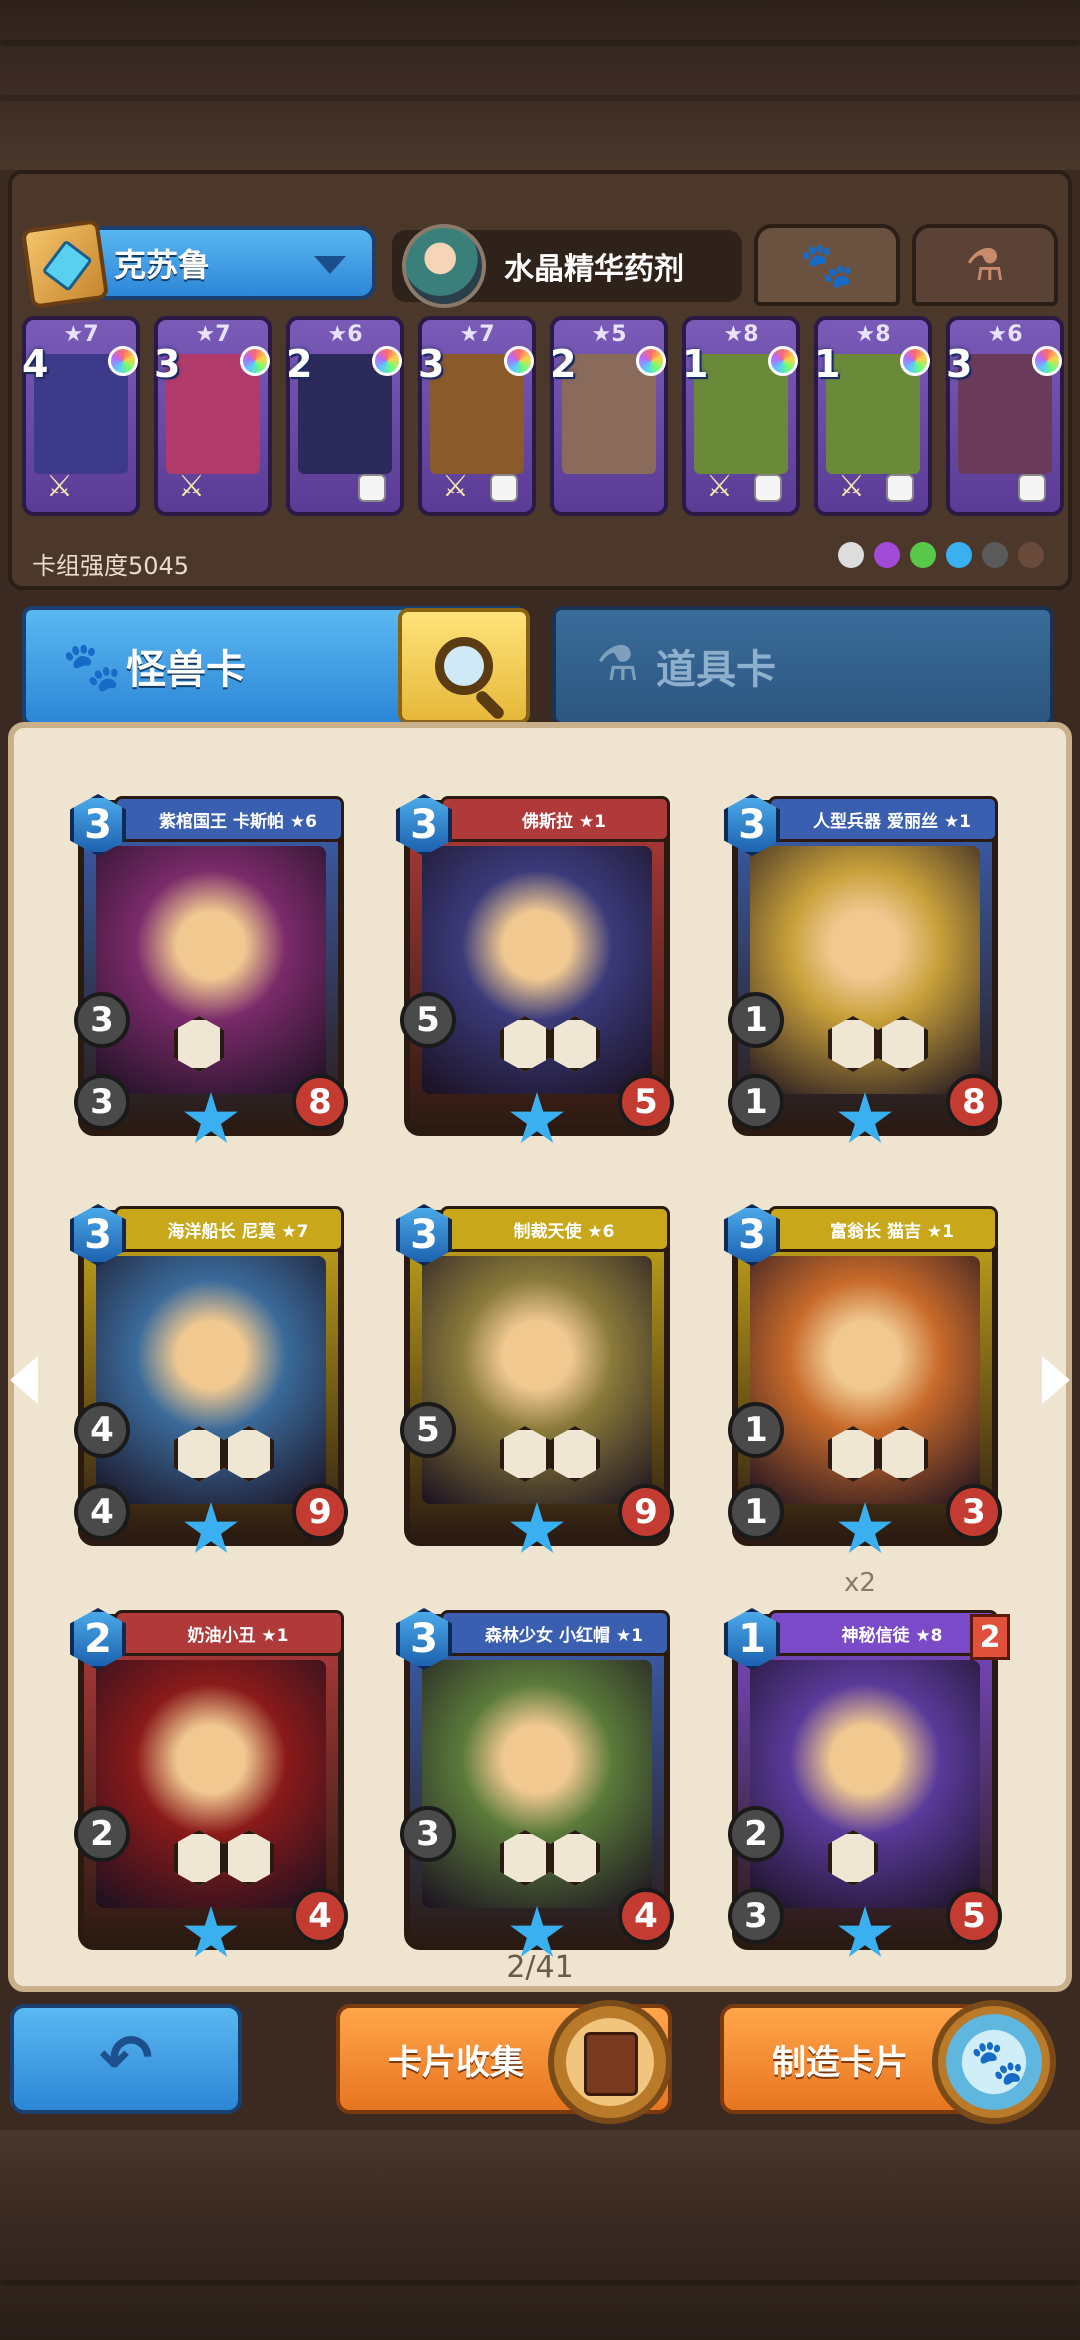  Describe the element at coordinates (990, 1637) in the screenshot. I see `level-flag-badge: 2` at that location.